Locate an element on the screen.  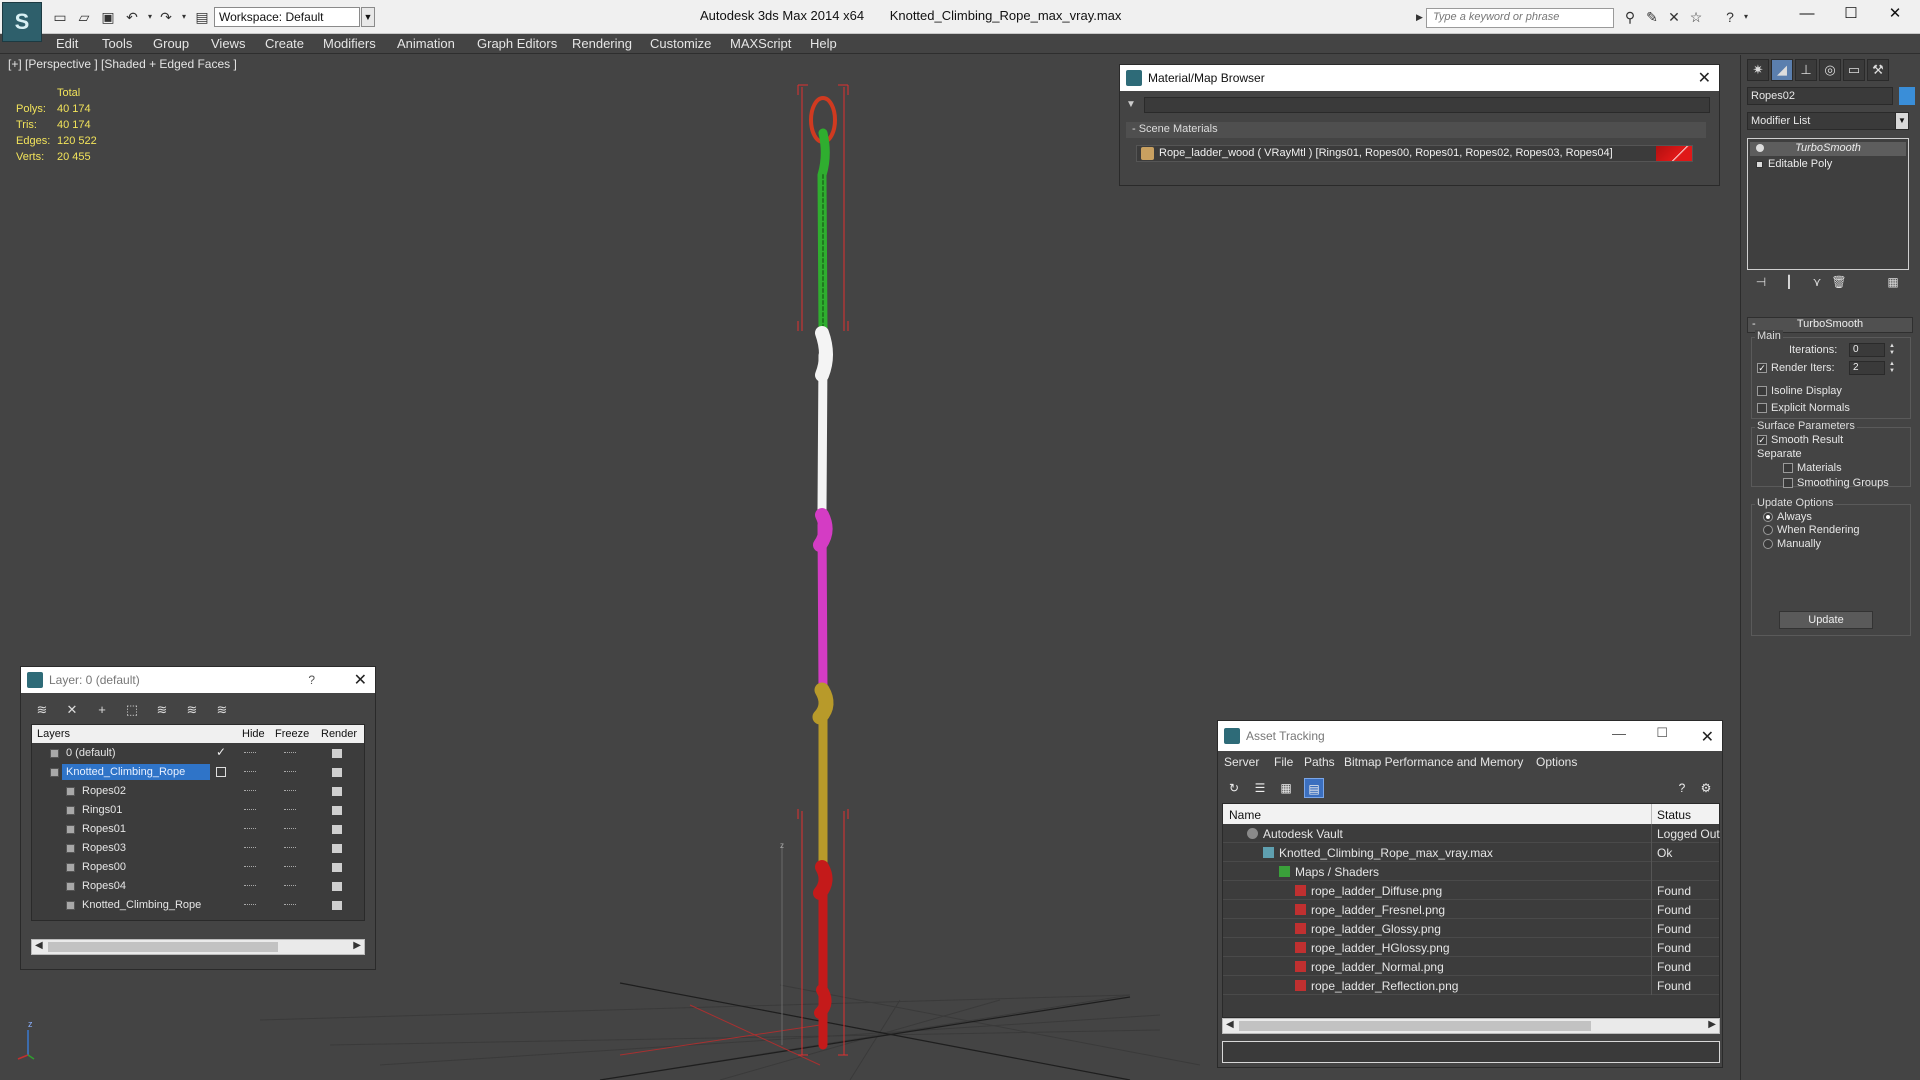
undo-icon: ↶ is located at coordinates (132, 17).